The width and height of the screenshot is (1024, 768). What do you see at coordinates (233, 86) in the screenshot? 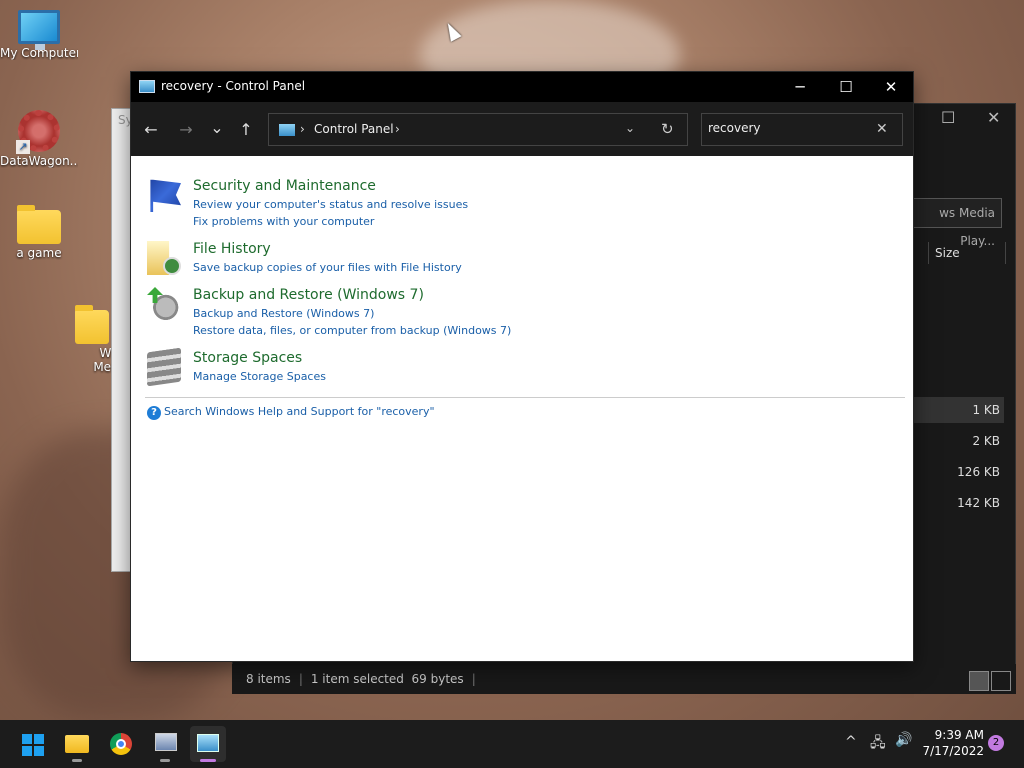
I see `window-title: recovery - Control Panel` at bounding box center [233, 86].